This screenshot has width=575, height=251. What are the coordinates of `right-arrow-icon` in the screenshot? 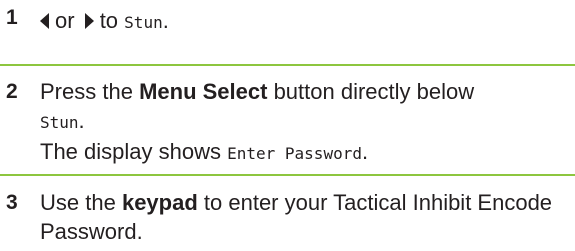 It's located at (89, 21).